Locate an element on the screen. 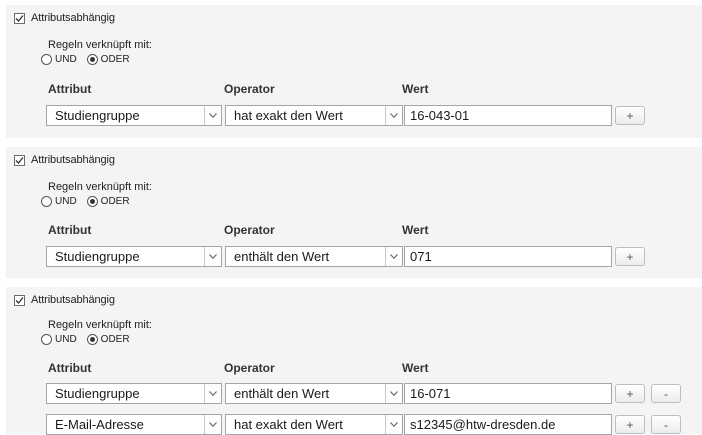  wert-input: s12345@htw-dresden.de is located at coordinates (508, 424).